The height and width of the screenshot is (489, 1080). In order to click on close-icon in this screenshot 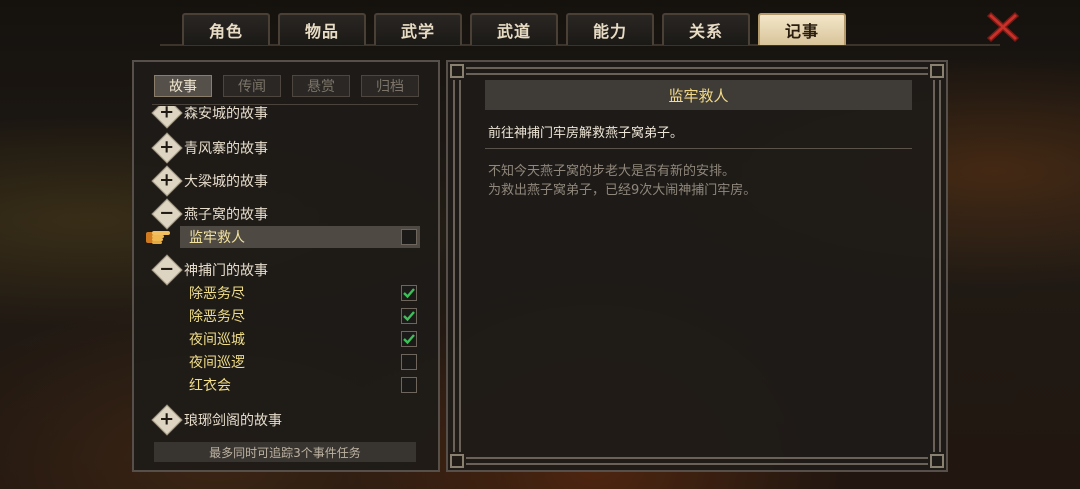, I will do `click(1003, 27)`.